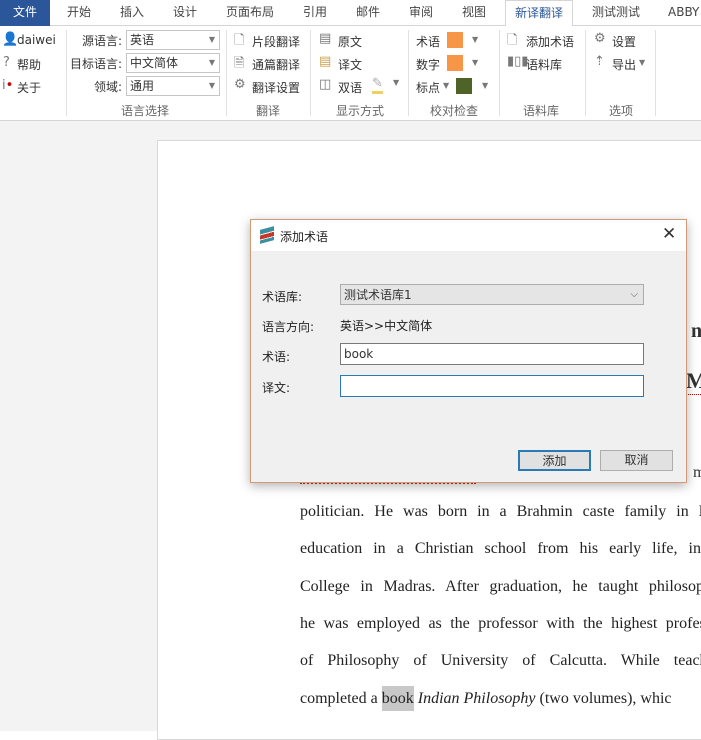  What do you see at coordinates (386, 326) in the screenshot?
I see `direction-value: 英语>>中文简体` at bounding box center [386, 326].